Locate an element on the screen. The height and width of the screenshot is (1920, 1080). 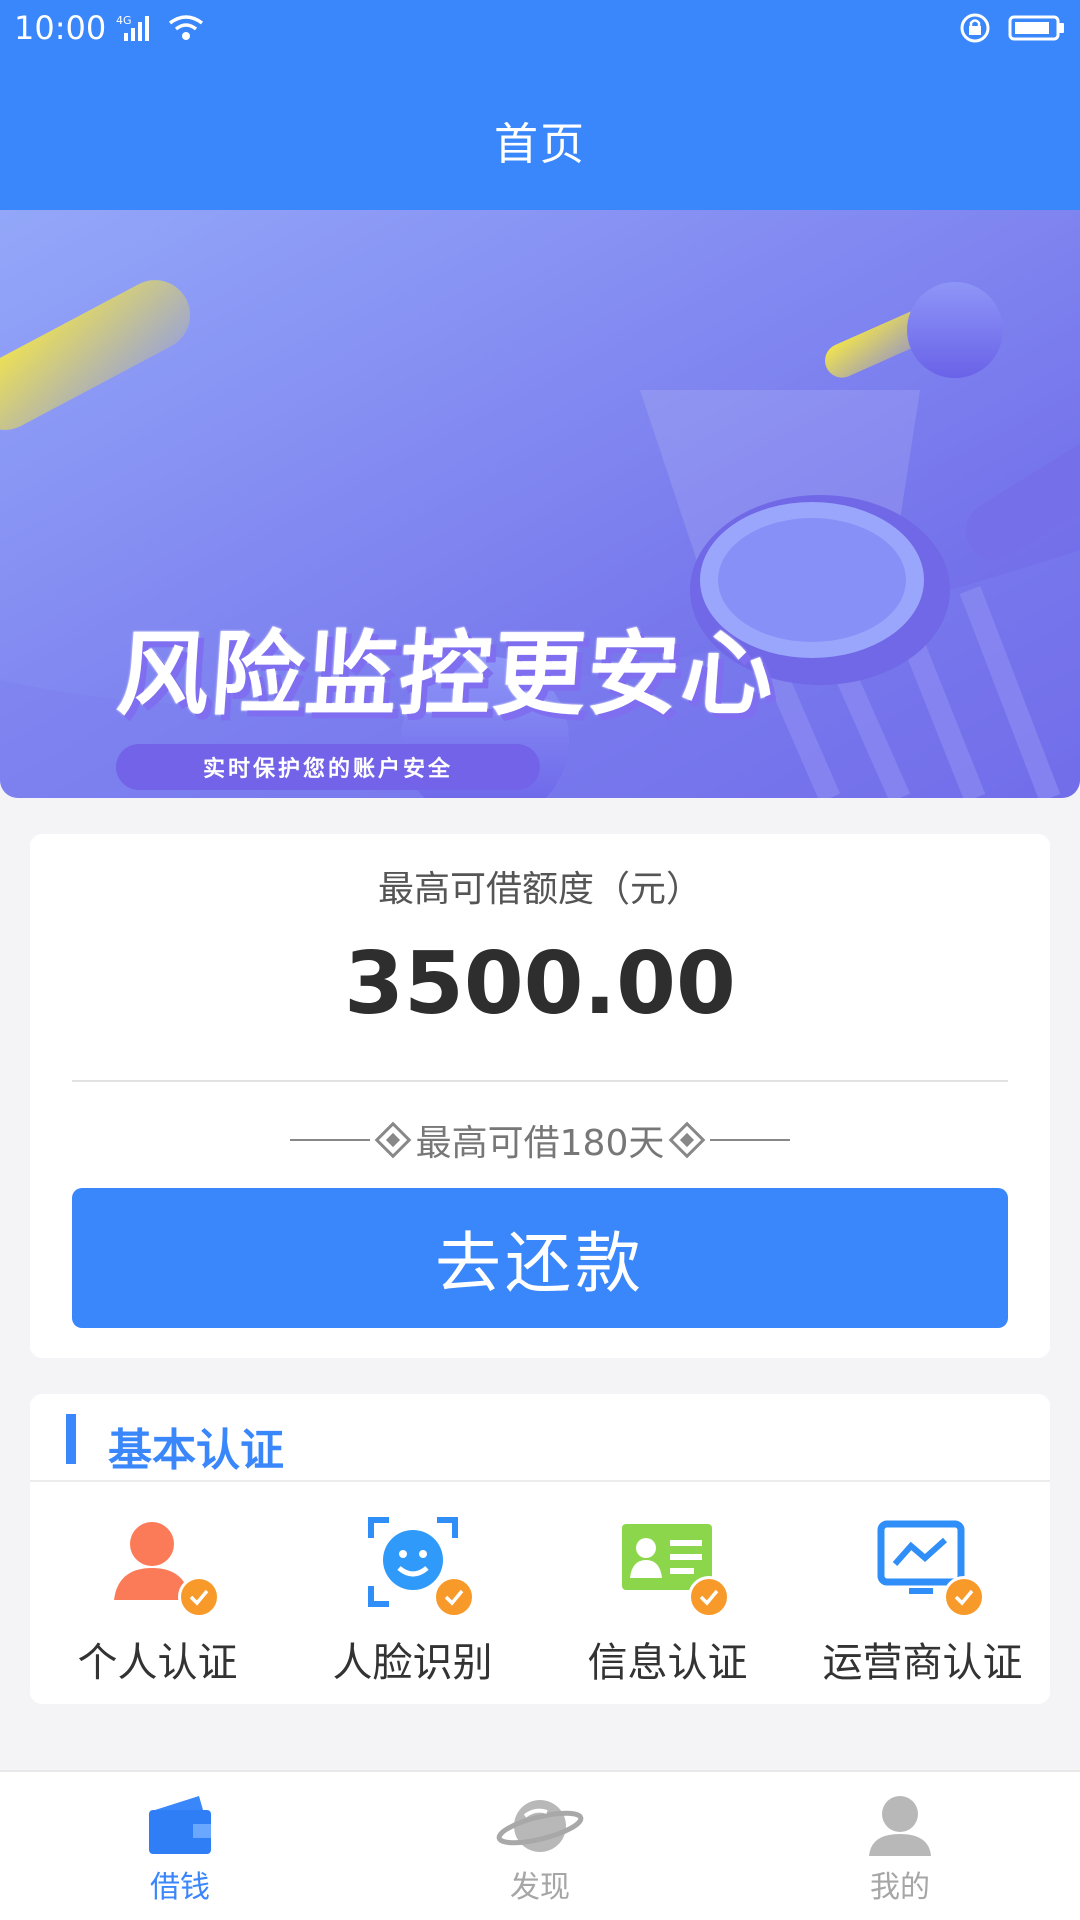
face-scan-icon is located at coordinates (420, 1566).